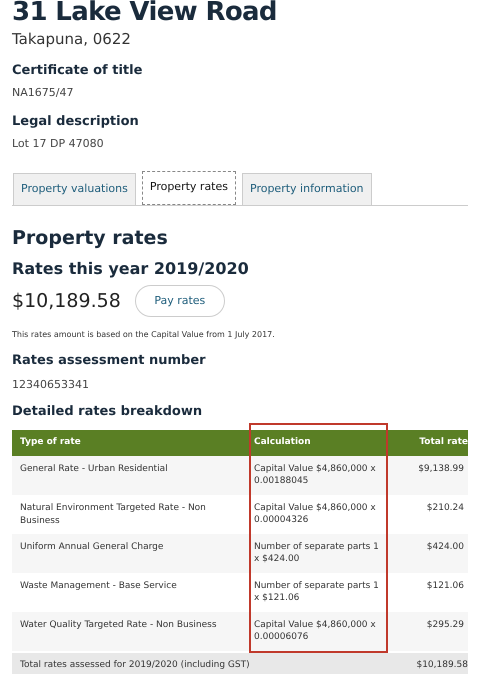 The width and height of the screenshot is (480, 674). Describe the element at coordinates (445, 508) in the screenshot. I see `table-cell-text: $210.24` at that location.